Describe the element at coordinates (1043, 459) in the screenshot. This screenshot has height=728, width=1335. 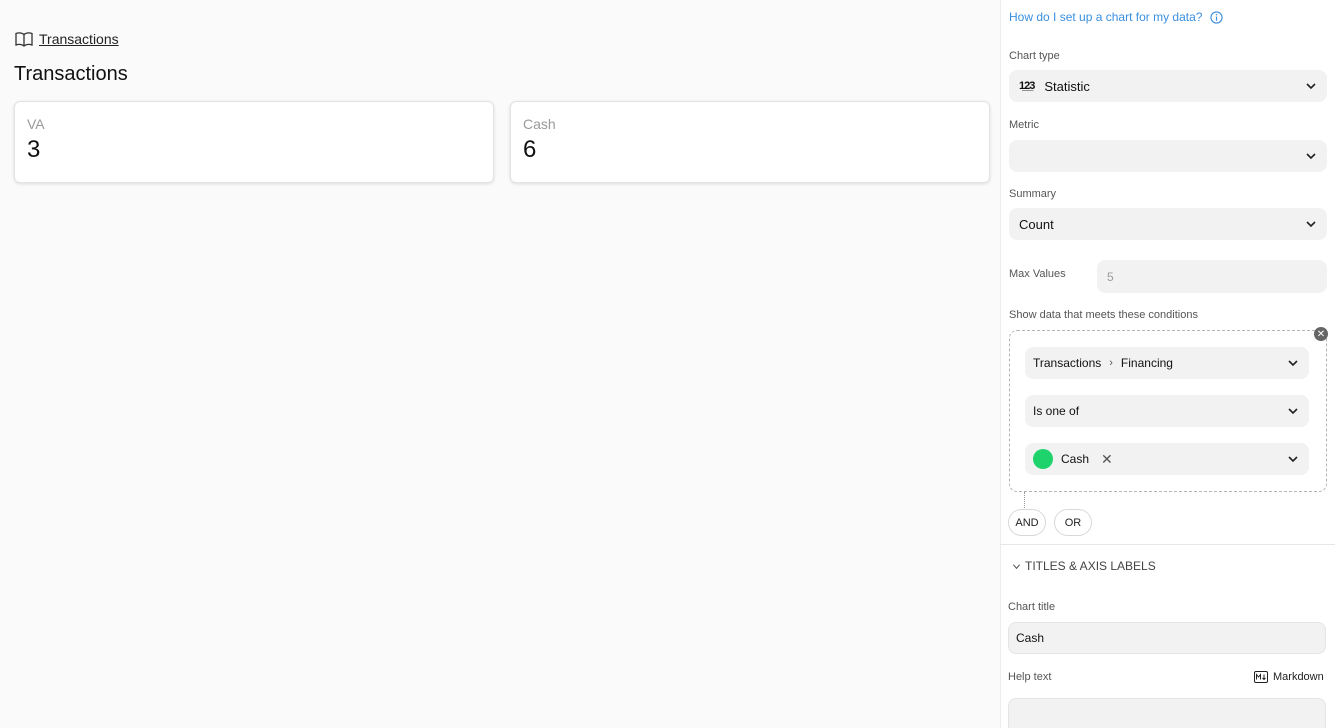
I see `color-dot-icon` at that location.